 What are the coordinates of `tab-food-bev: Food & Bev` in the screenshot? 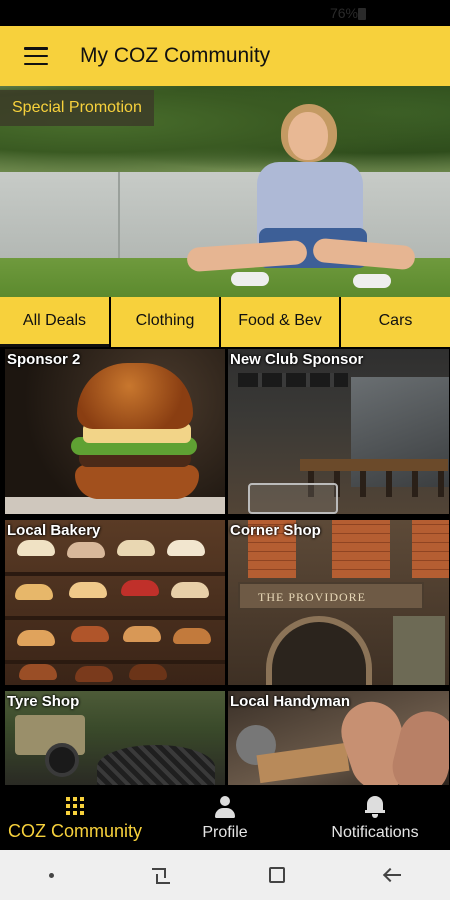 It's located at (280, 322).